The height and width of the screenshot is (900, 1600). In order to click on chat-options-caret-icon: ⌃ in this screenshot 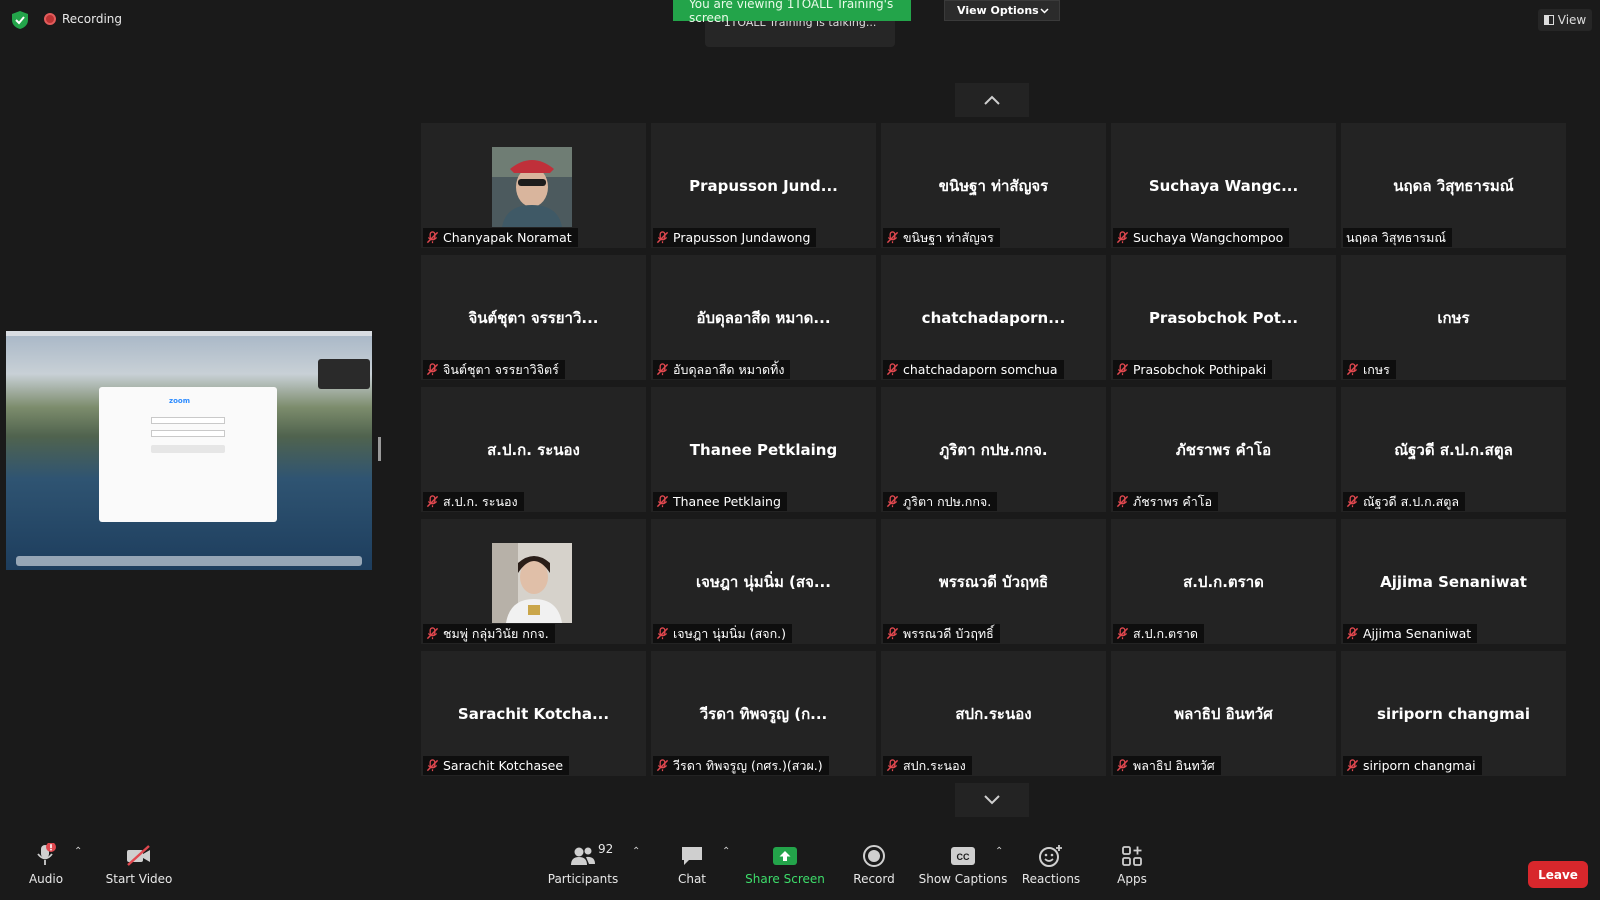, I will do `click(726, 851)`.